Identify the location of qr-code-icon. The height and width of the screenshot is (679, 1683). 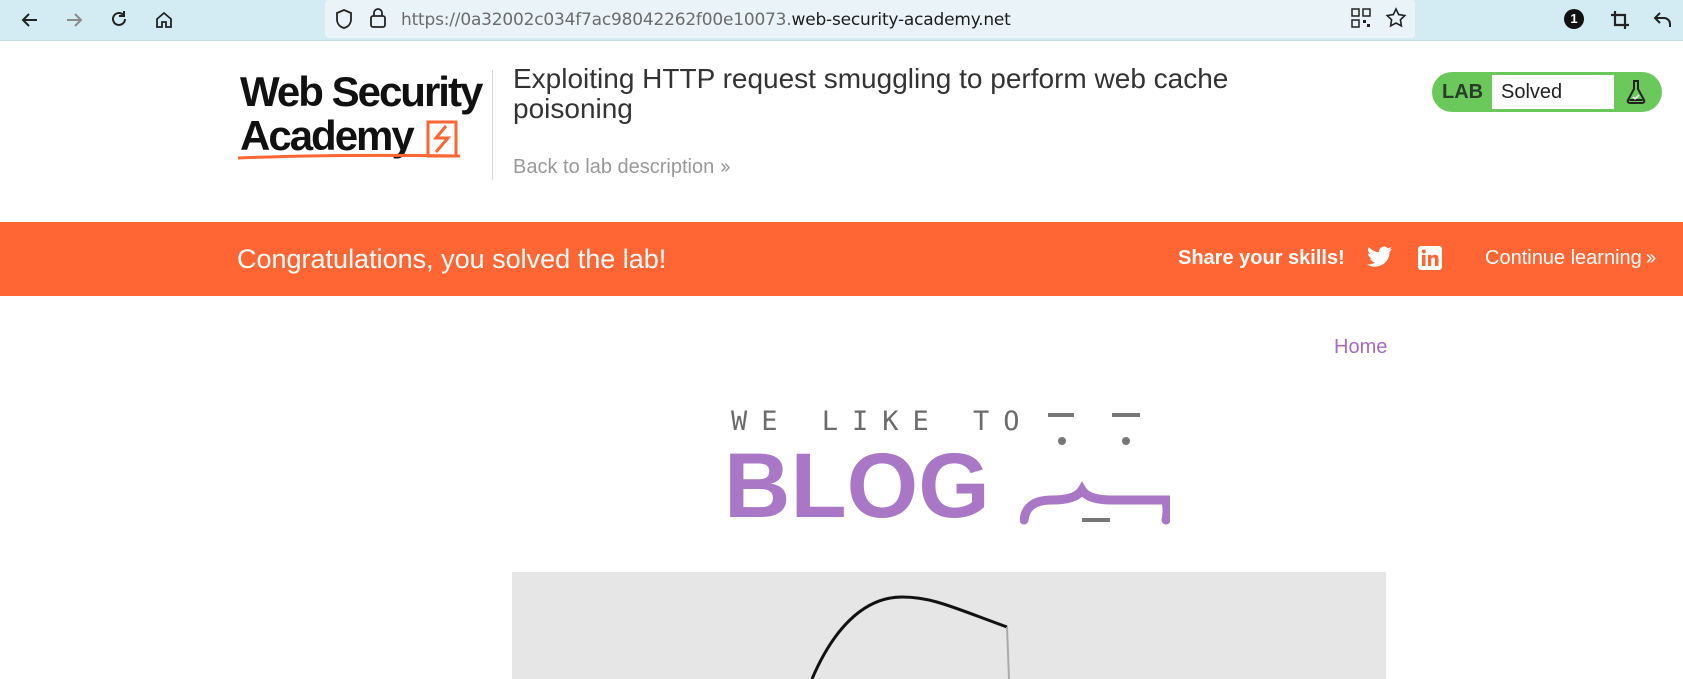
(1361, 20).